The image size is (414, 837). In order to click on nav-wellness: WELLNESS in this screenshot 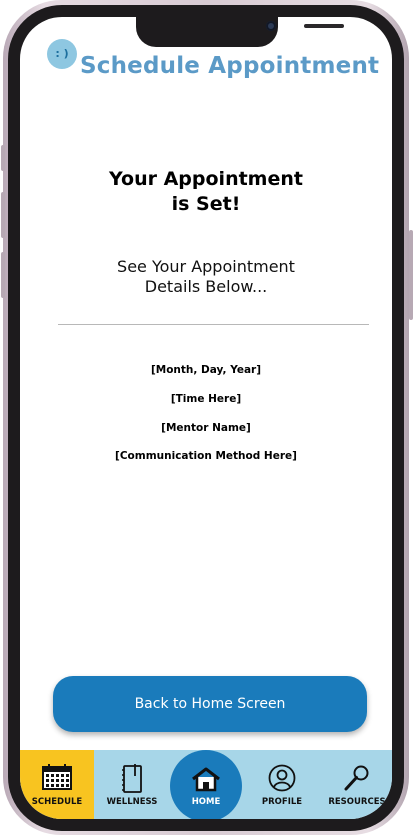, I will do `click(132, 784)`.